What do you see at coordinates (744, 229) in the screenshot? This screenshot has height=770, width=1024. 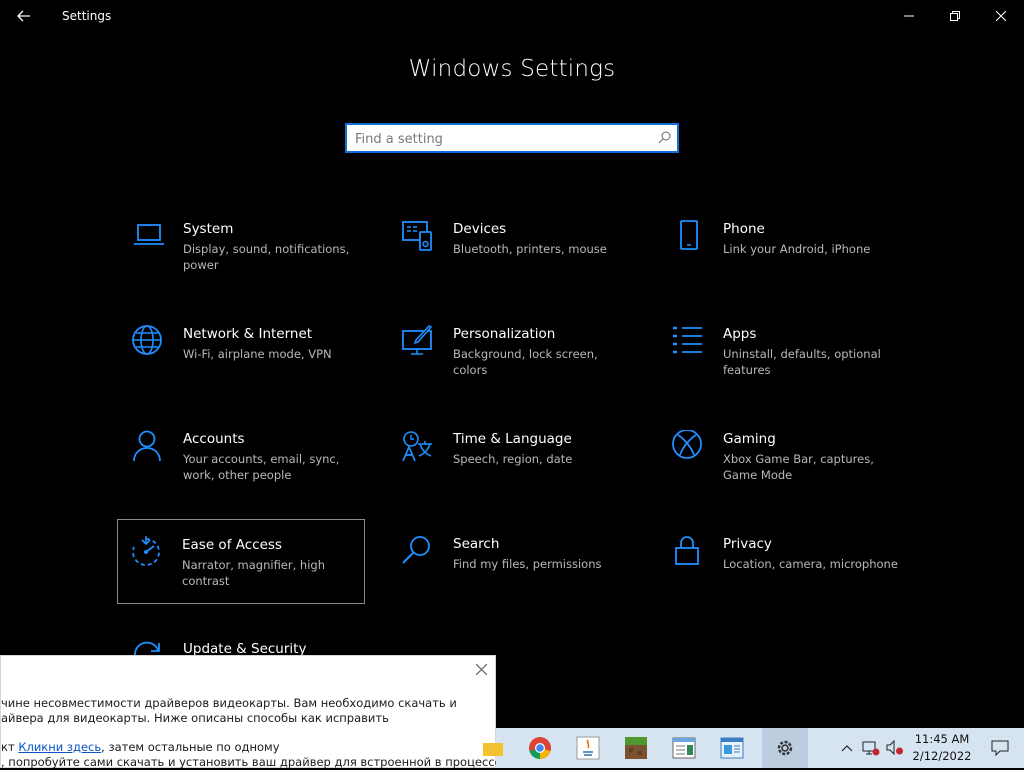 I see `tile-title: Phone` at bounding box center [744, 229].